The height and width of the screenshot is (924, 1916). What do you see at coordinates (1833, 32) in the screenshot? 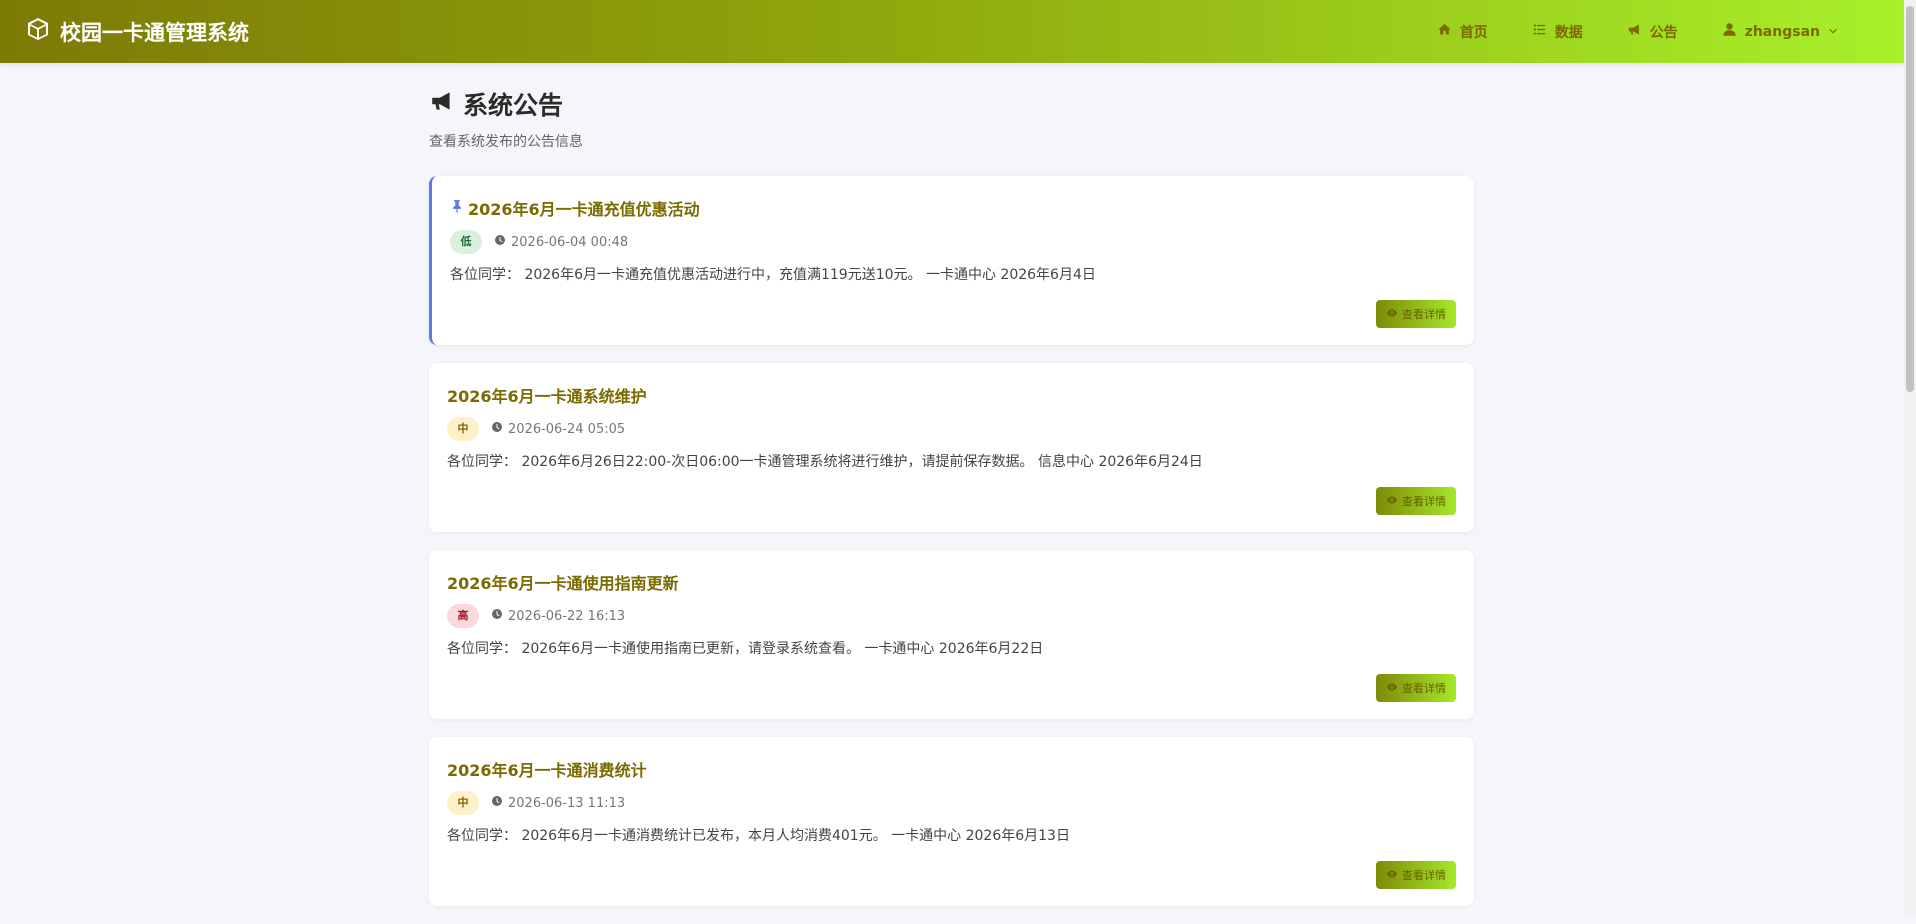
I see `chevron-down-icon` at bounding box center [1833, 32].